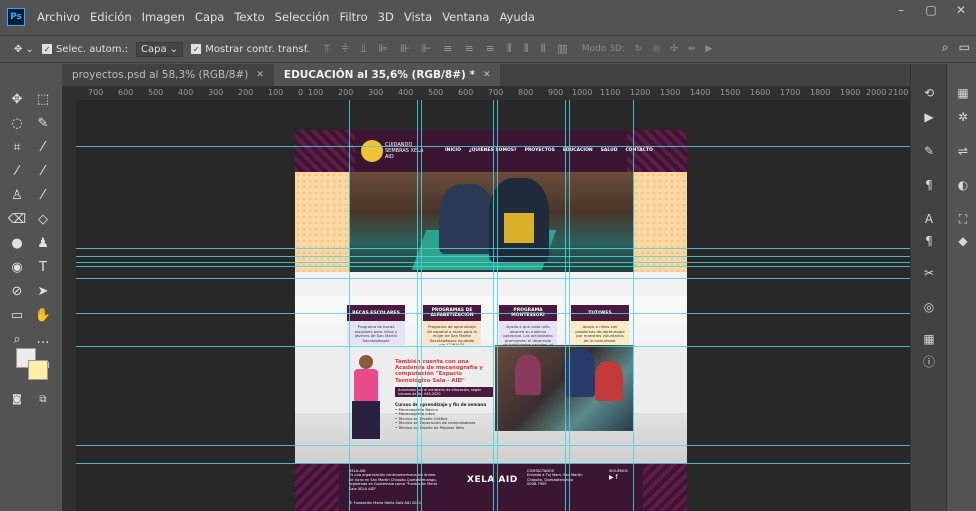  Describe the element at coordinates (43, 399) in the screenshot. I see `screen-mode-icon: ⧉` at that location.